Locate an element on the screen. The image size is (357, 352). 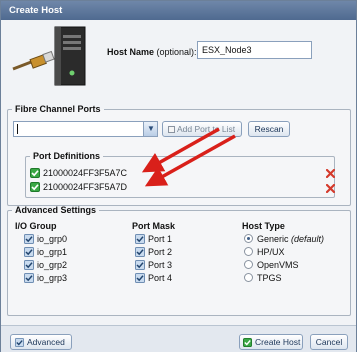
host-name-label: Host Name (optional): is located at coordinates (152, 52).